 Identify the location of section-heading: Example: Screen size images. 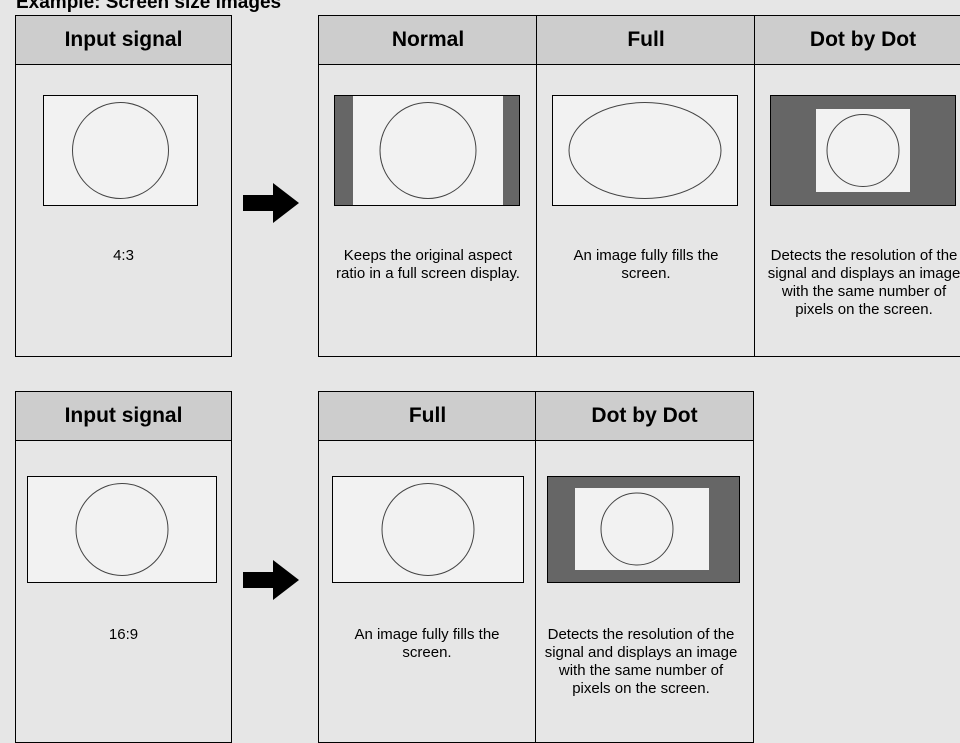
(149, 6).